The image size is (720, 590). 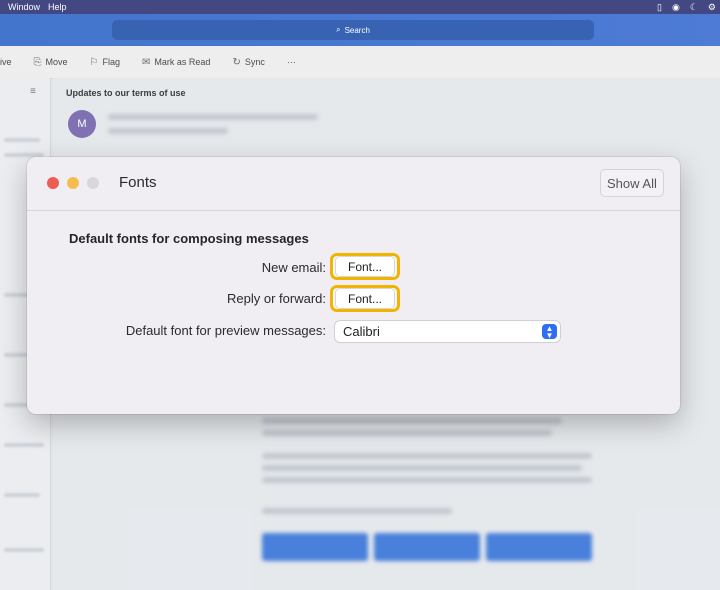 I want to click on dialog-header: Fonts Show All, so click(x=353, y=184).